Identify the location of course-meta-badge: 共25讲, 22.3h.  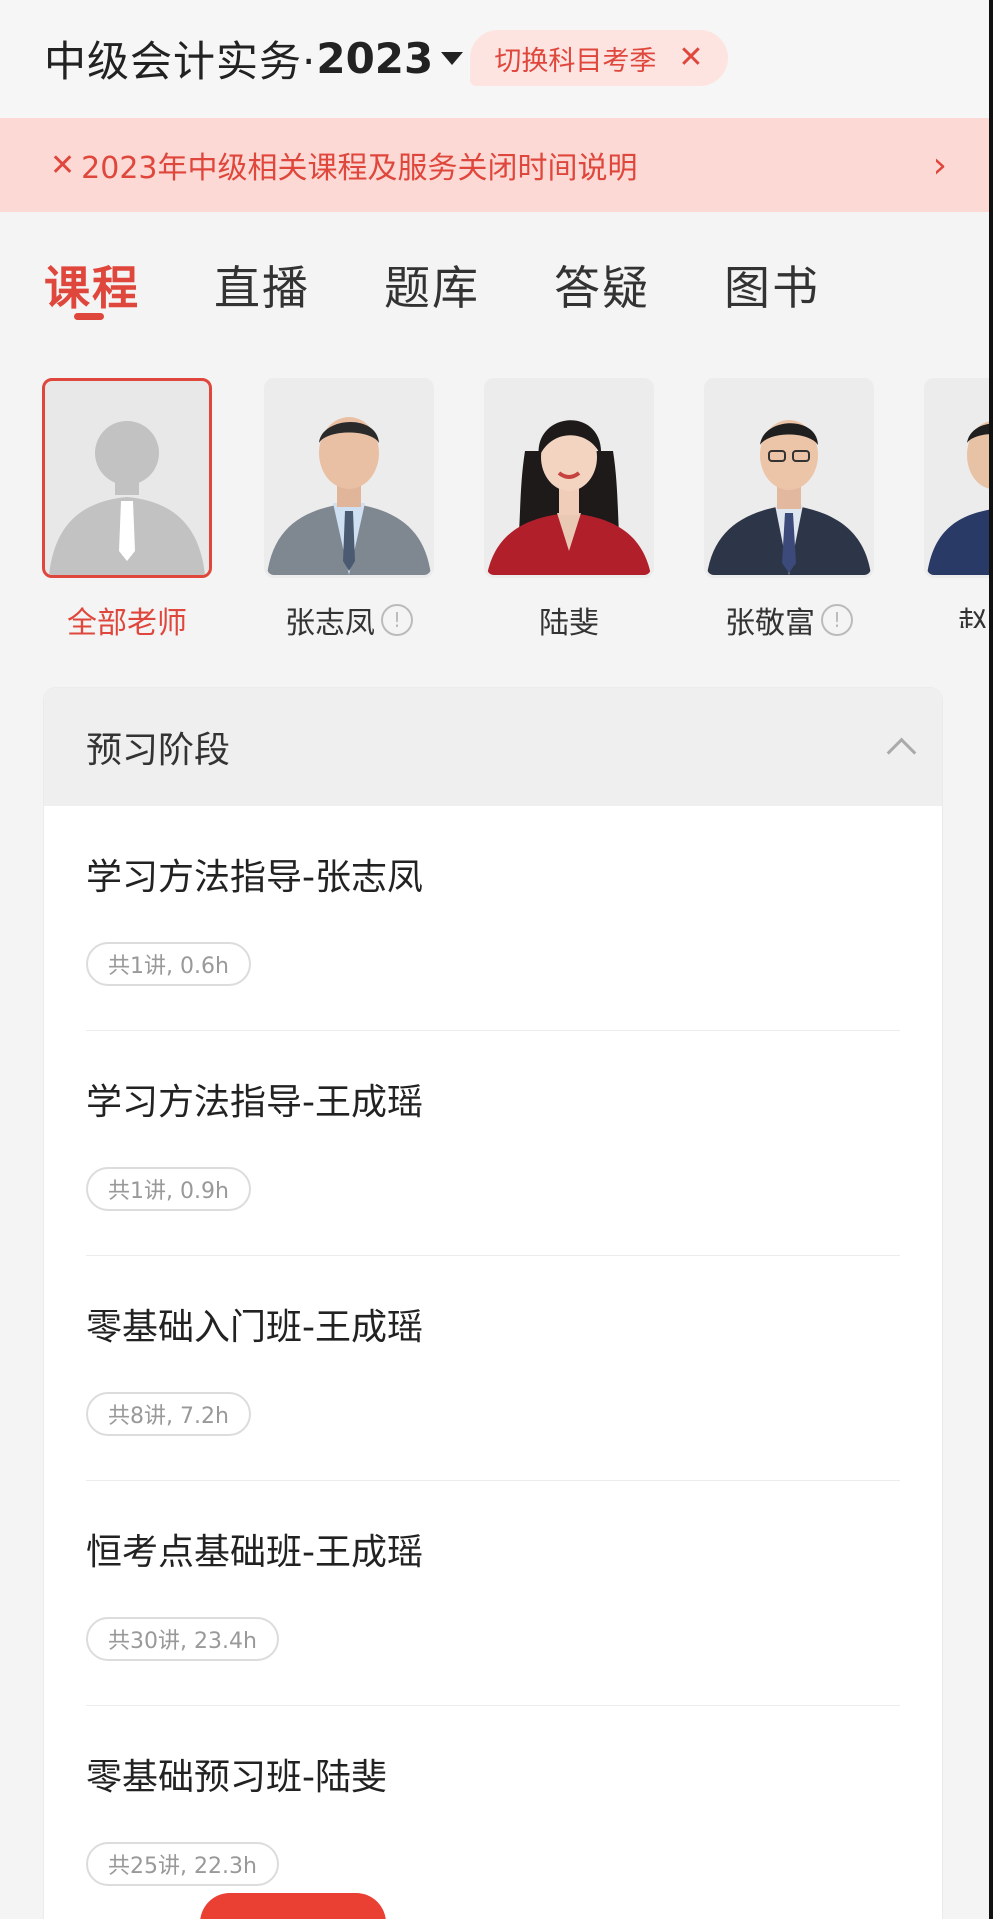
(182, 1864).